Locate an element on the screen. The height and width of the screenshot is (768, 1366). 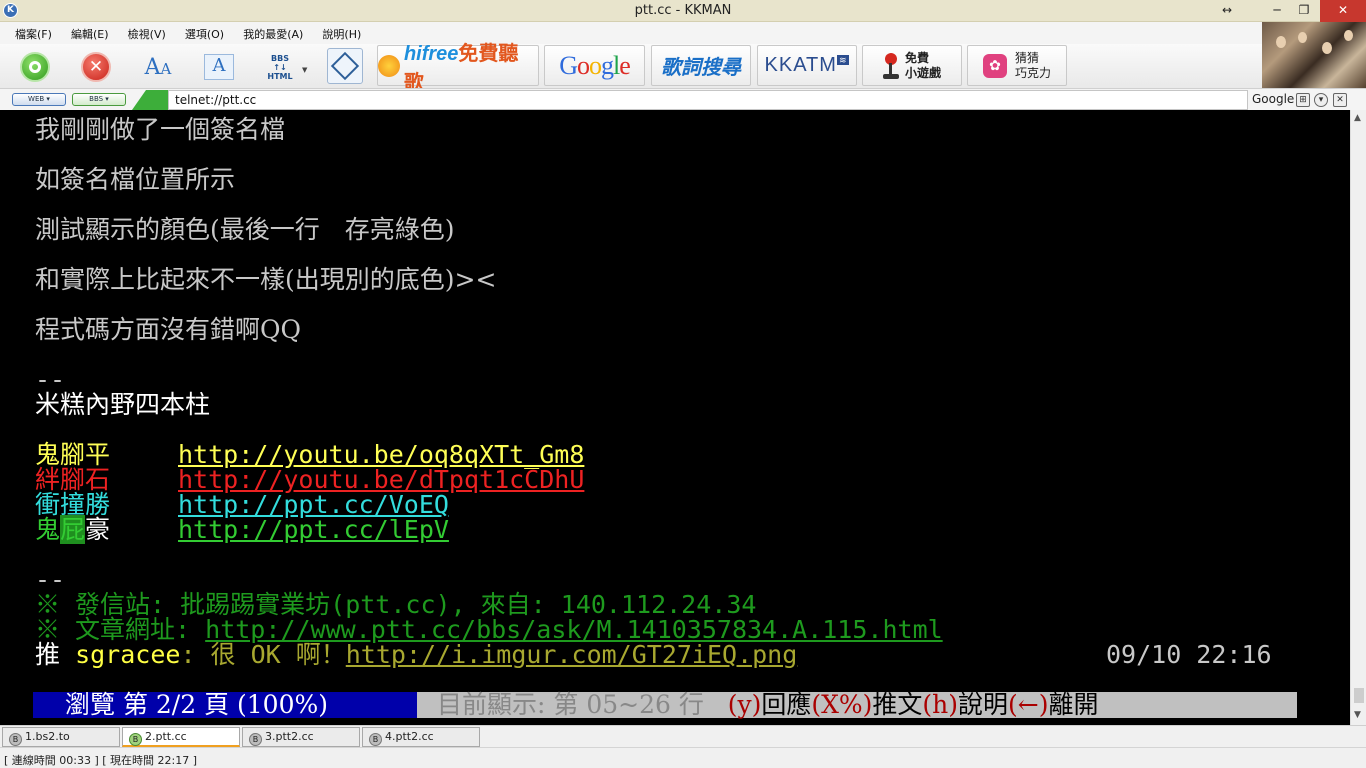
font-size-button: AA is located at coordinates (158, 67).